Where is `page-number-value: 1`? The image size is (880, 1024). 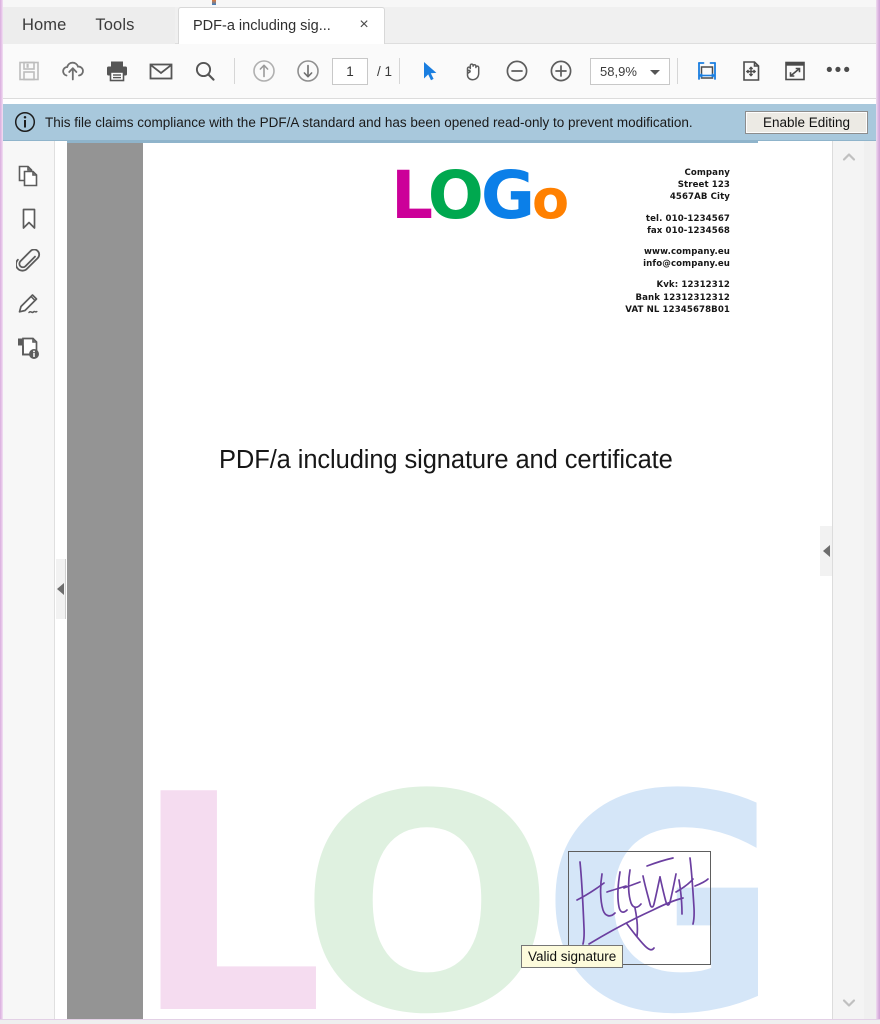
page-number-value: 1 is located at coordinates (350, 71).